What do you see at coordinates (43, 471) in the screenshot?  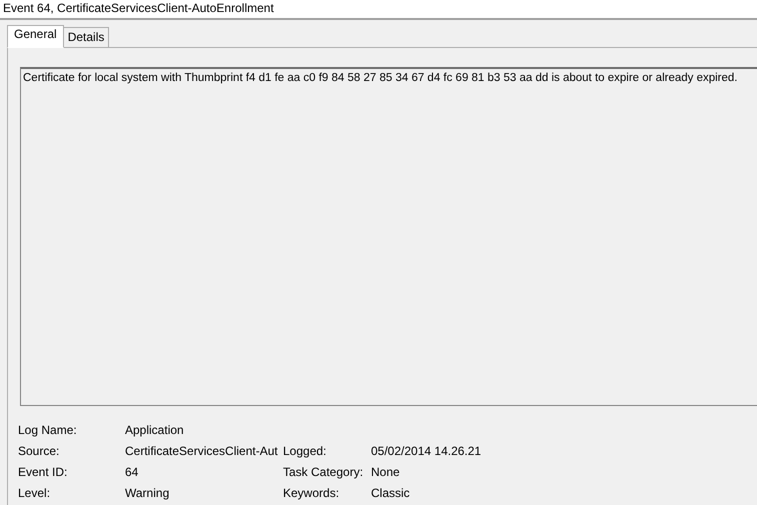 I see `property-label: Event ID:` at bounding box center [43, 471].